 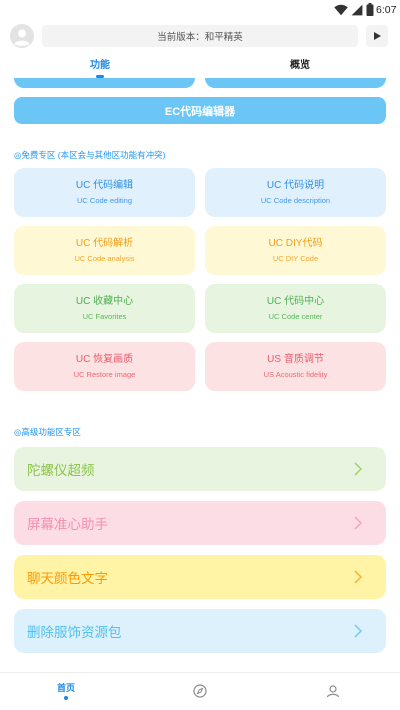 I want to click on card-title: UC 代码说明, so click(x=295, y=185).